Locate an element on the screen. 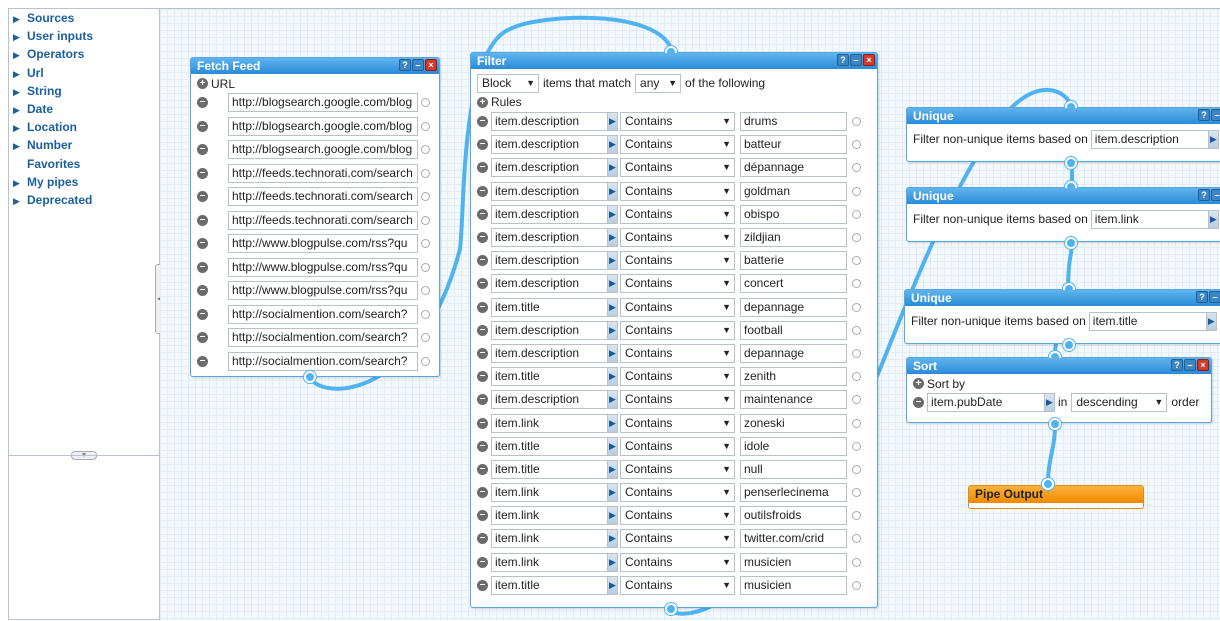 The image size is (1220, 621). rule-value-input: null is located at coordinates (793, 469).